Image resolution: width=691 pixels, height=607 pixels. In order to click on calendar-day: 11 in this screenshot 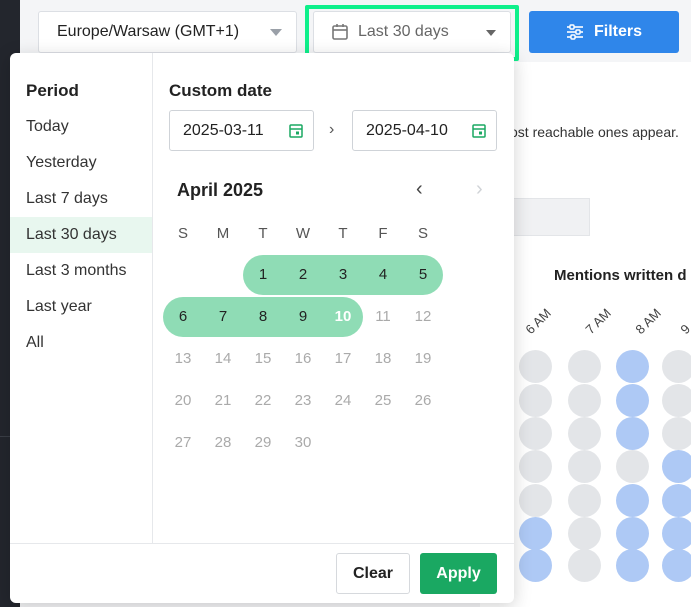, I will do `click(383, 317)`.